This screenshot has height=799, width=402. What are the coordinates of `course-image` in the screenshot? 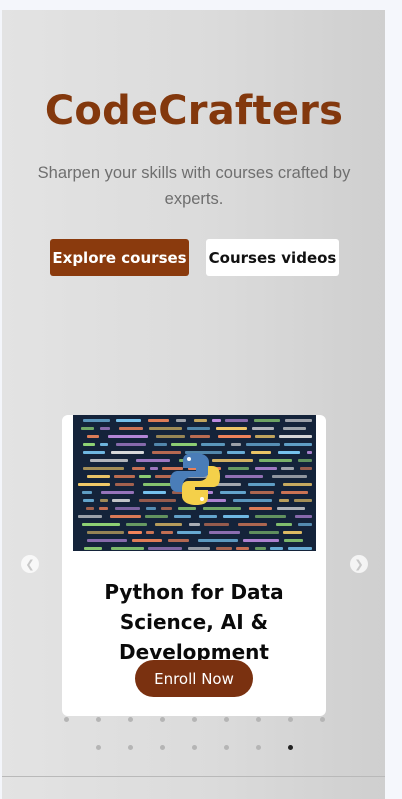 It's located at (194, 483).